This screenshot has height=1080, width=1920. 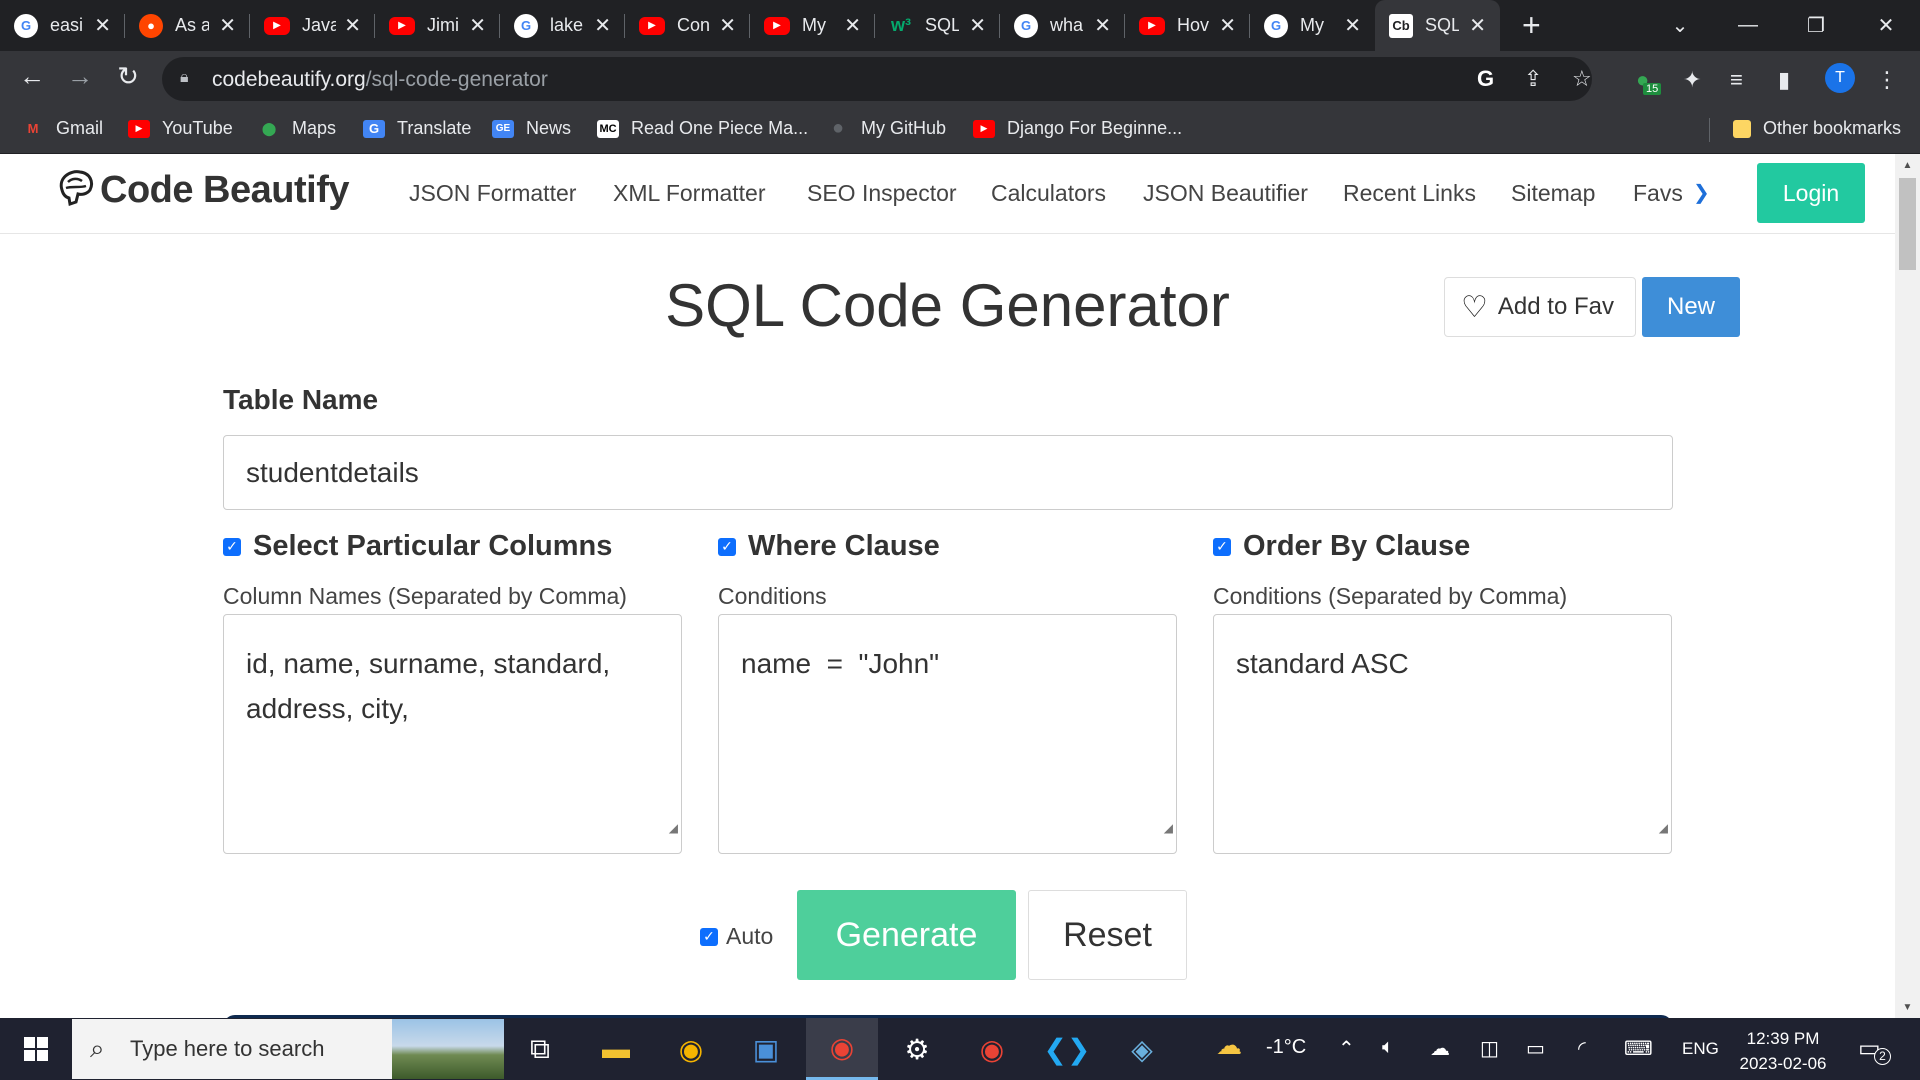 What do you see at coordinates (1533, 79) in the screenshot?
I see `share-icon: ⇪` at bounding box center [1533, 79].